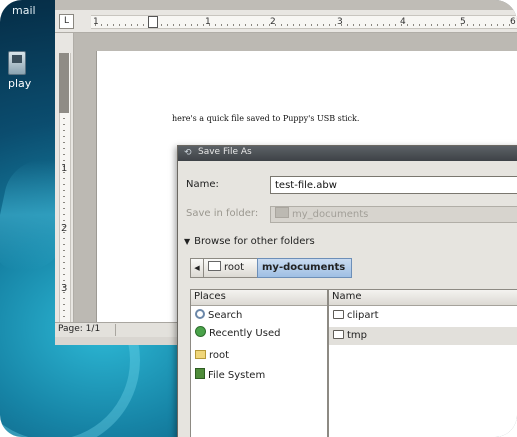 The width and height of the screenshot is (517, 437). I want to click on path-button-root: root, so click(230, 268).